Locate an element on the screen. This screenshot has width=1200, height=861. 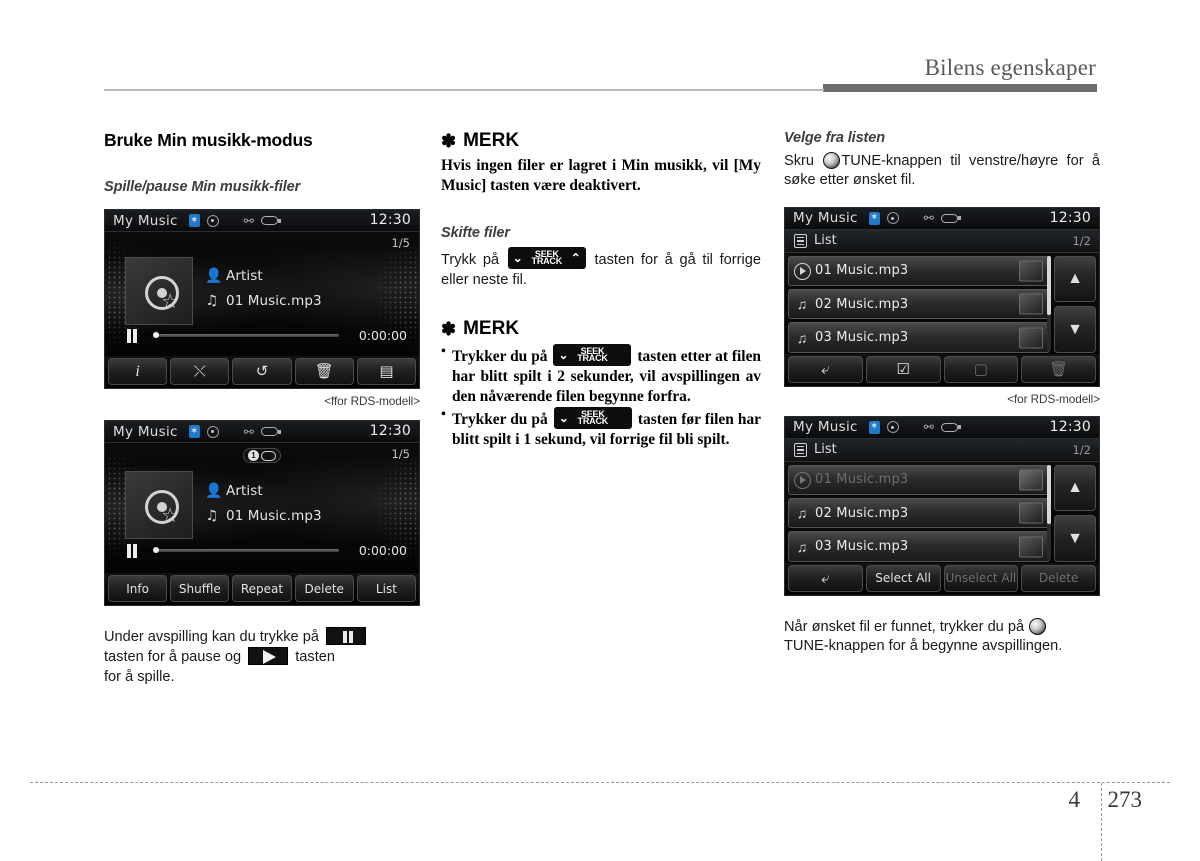
list-button: List is located at coordinates (386, 588).